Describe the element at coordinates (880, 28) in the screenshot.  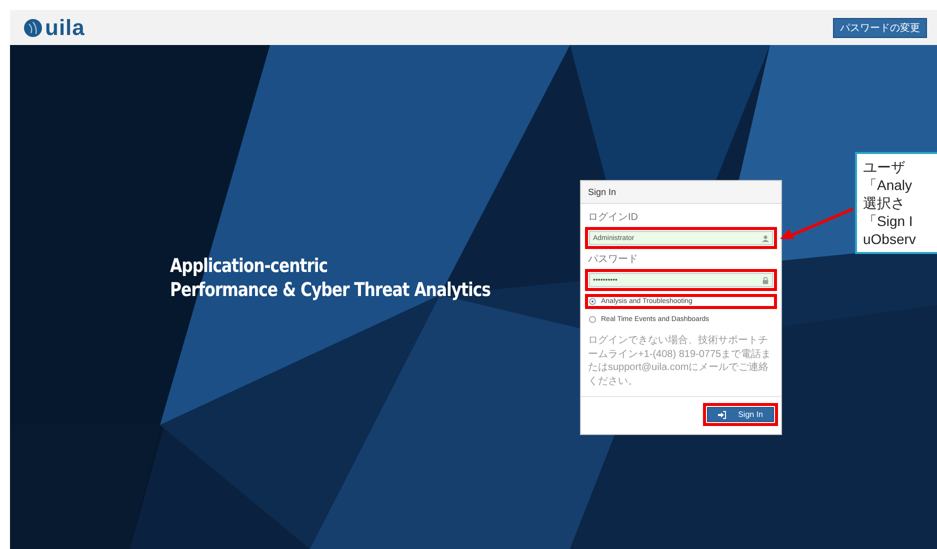
I see `change-password-button: パスワードの変更` at that location.